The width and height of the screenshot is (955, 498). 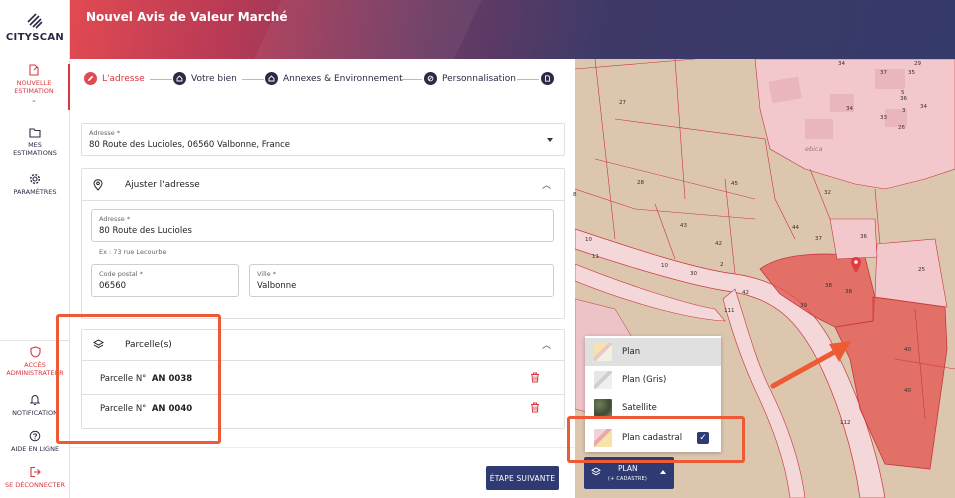 I want to click on sidebar-item-se-deconnecter: SE DÉCONNECTER, so click(x=35, y=477).